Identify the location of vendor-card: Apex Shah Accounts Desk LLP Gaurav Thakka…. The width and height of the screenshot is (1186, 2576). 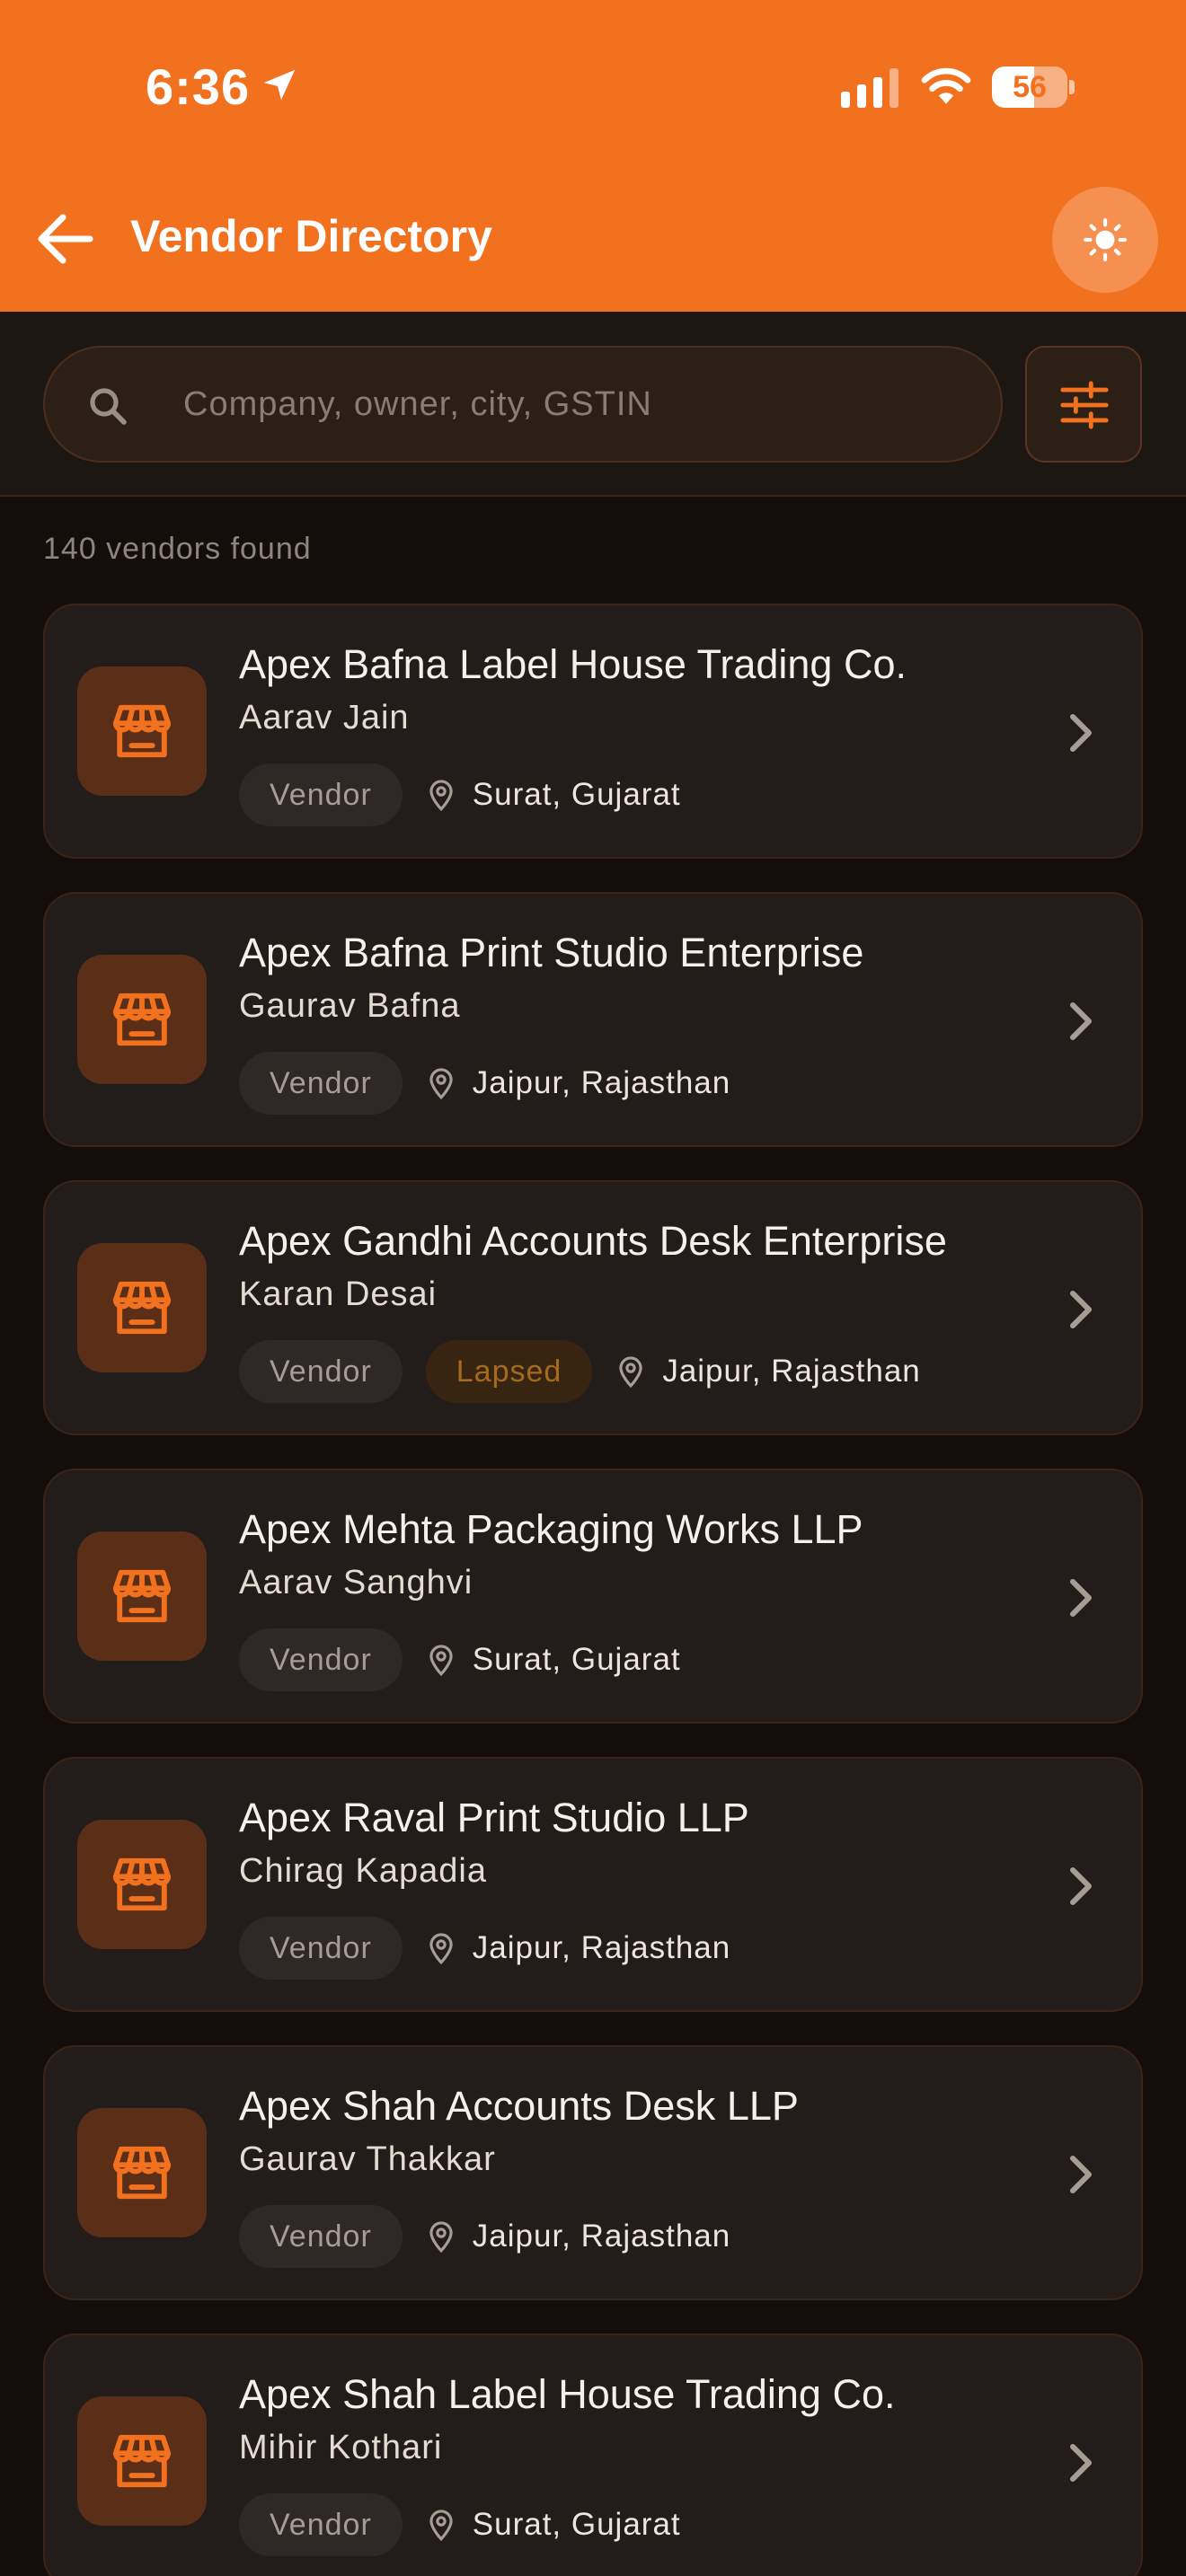
(593, 2172).